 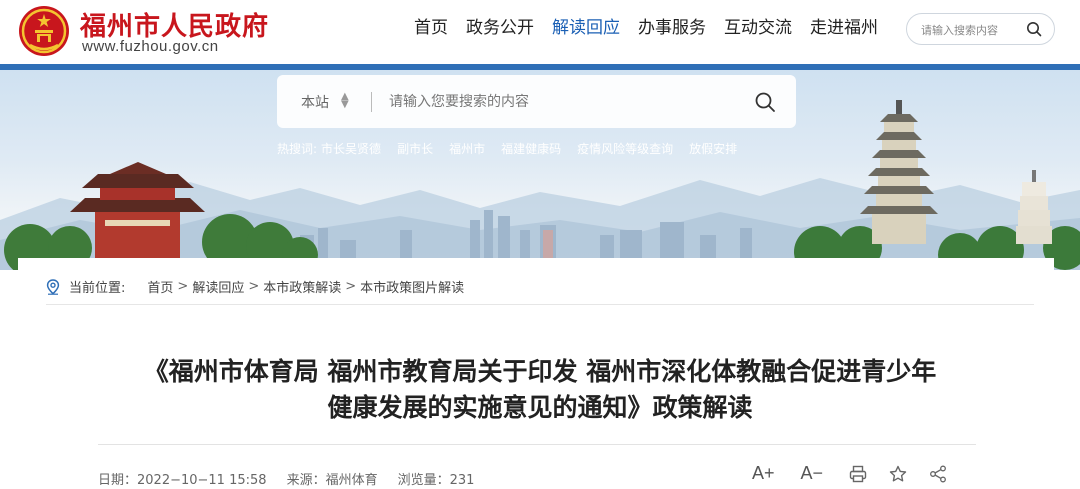 What do you see at coordinates (844, 28) in the screenshot?
I see `nav-about-fuzhou: 走进福州` at bounding box center [844, 28].